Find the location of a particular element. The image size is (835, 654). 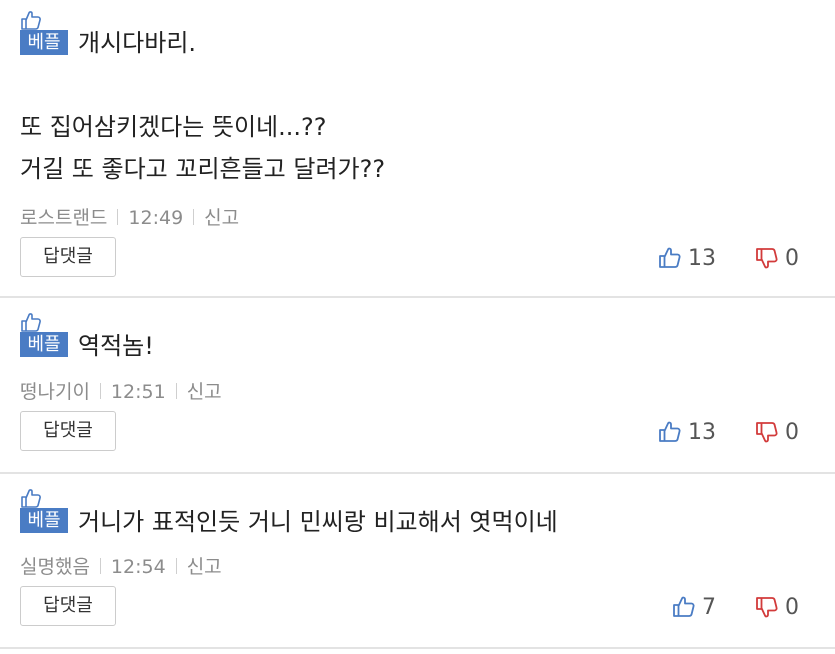

timestamp: 12:49 is located at coordinates (156, 218).